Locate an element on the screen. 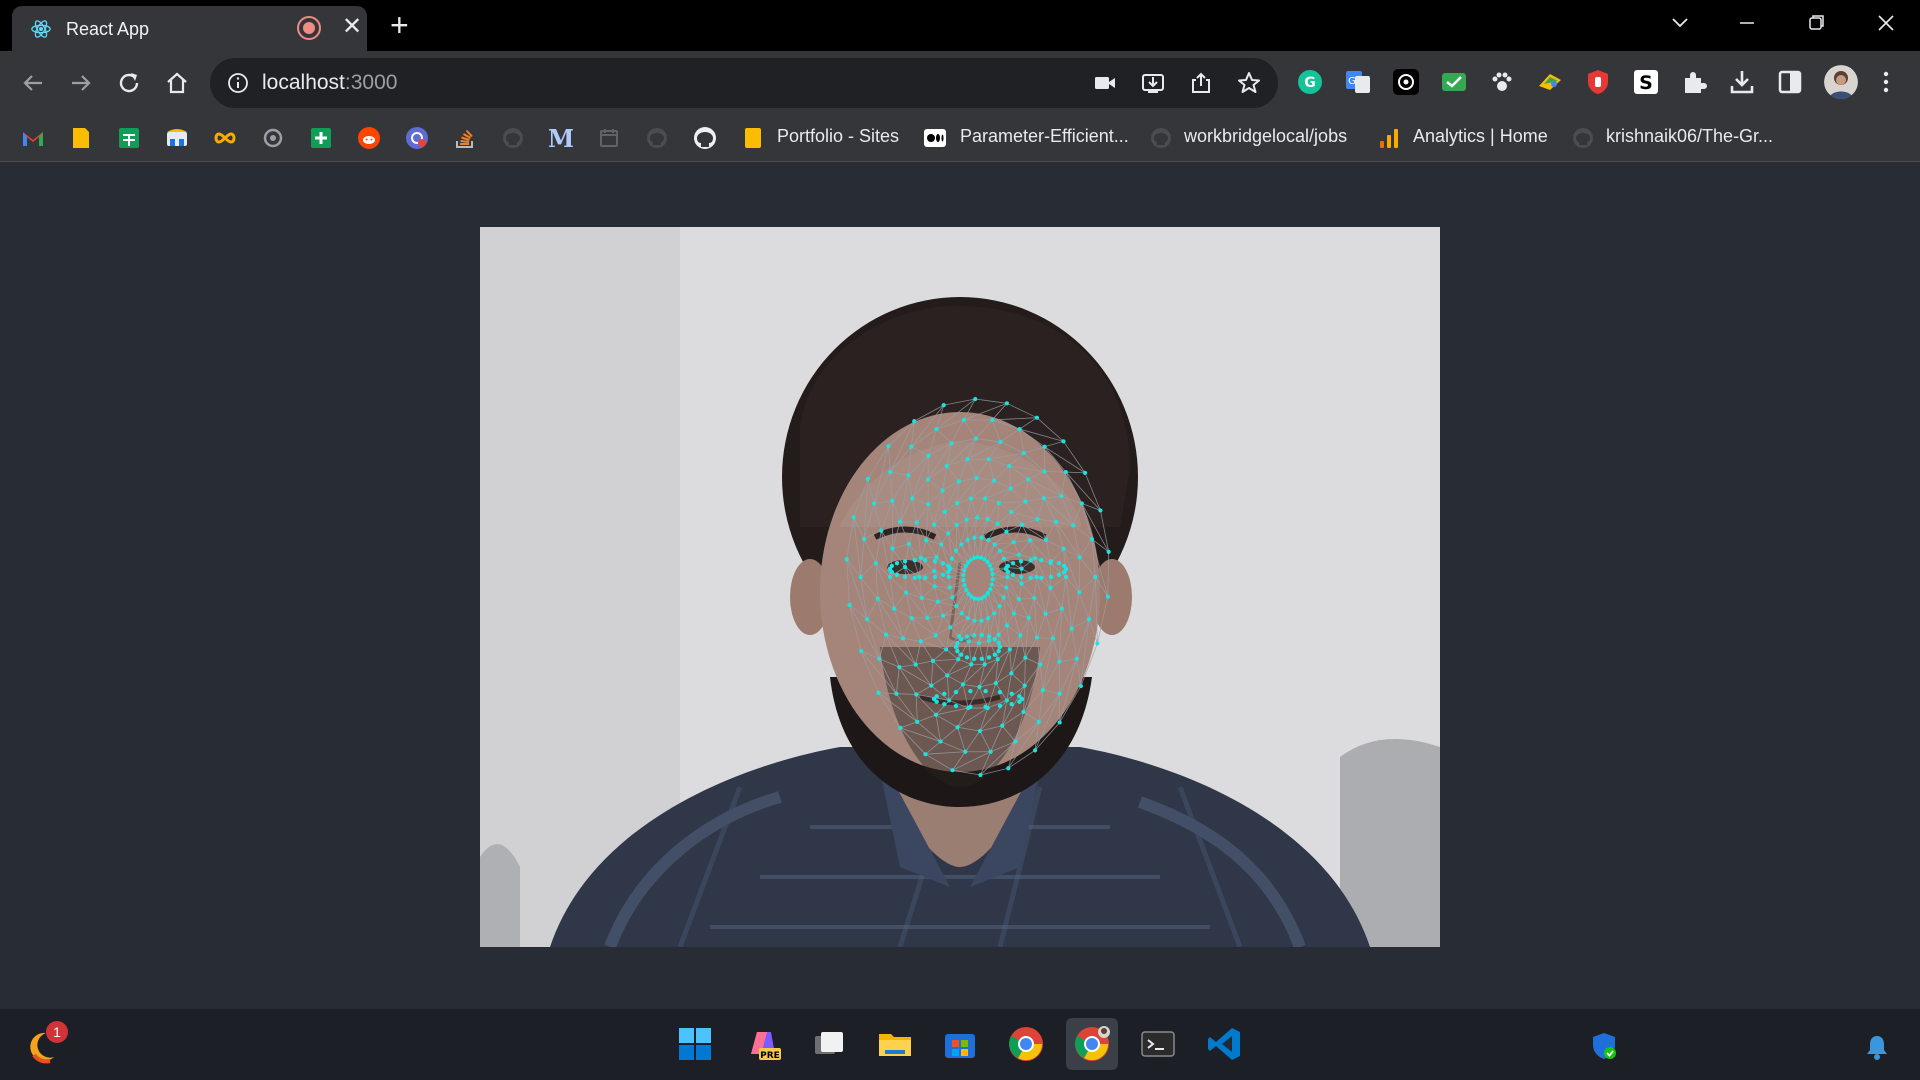 The height and width of the screenshot is (1080, 1920). taskbar-task-view is located at coordinates (829, 1044).